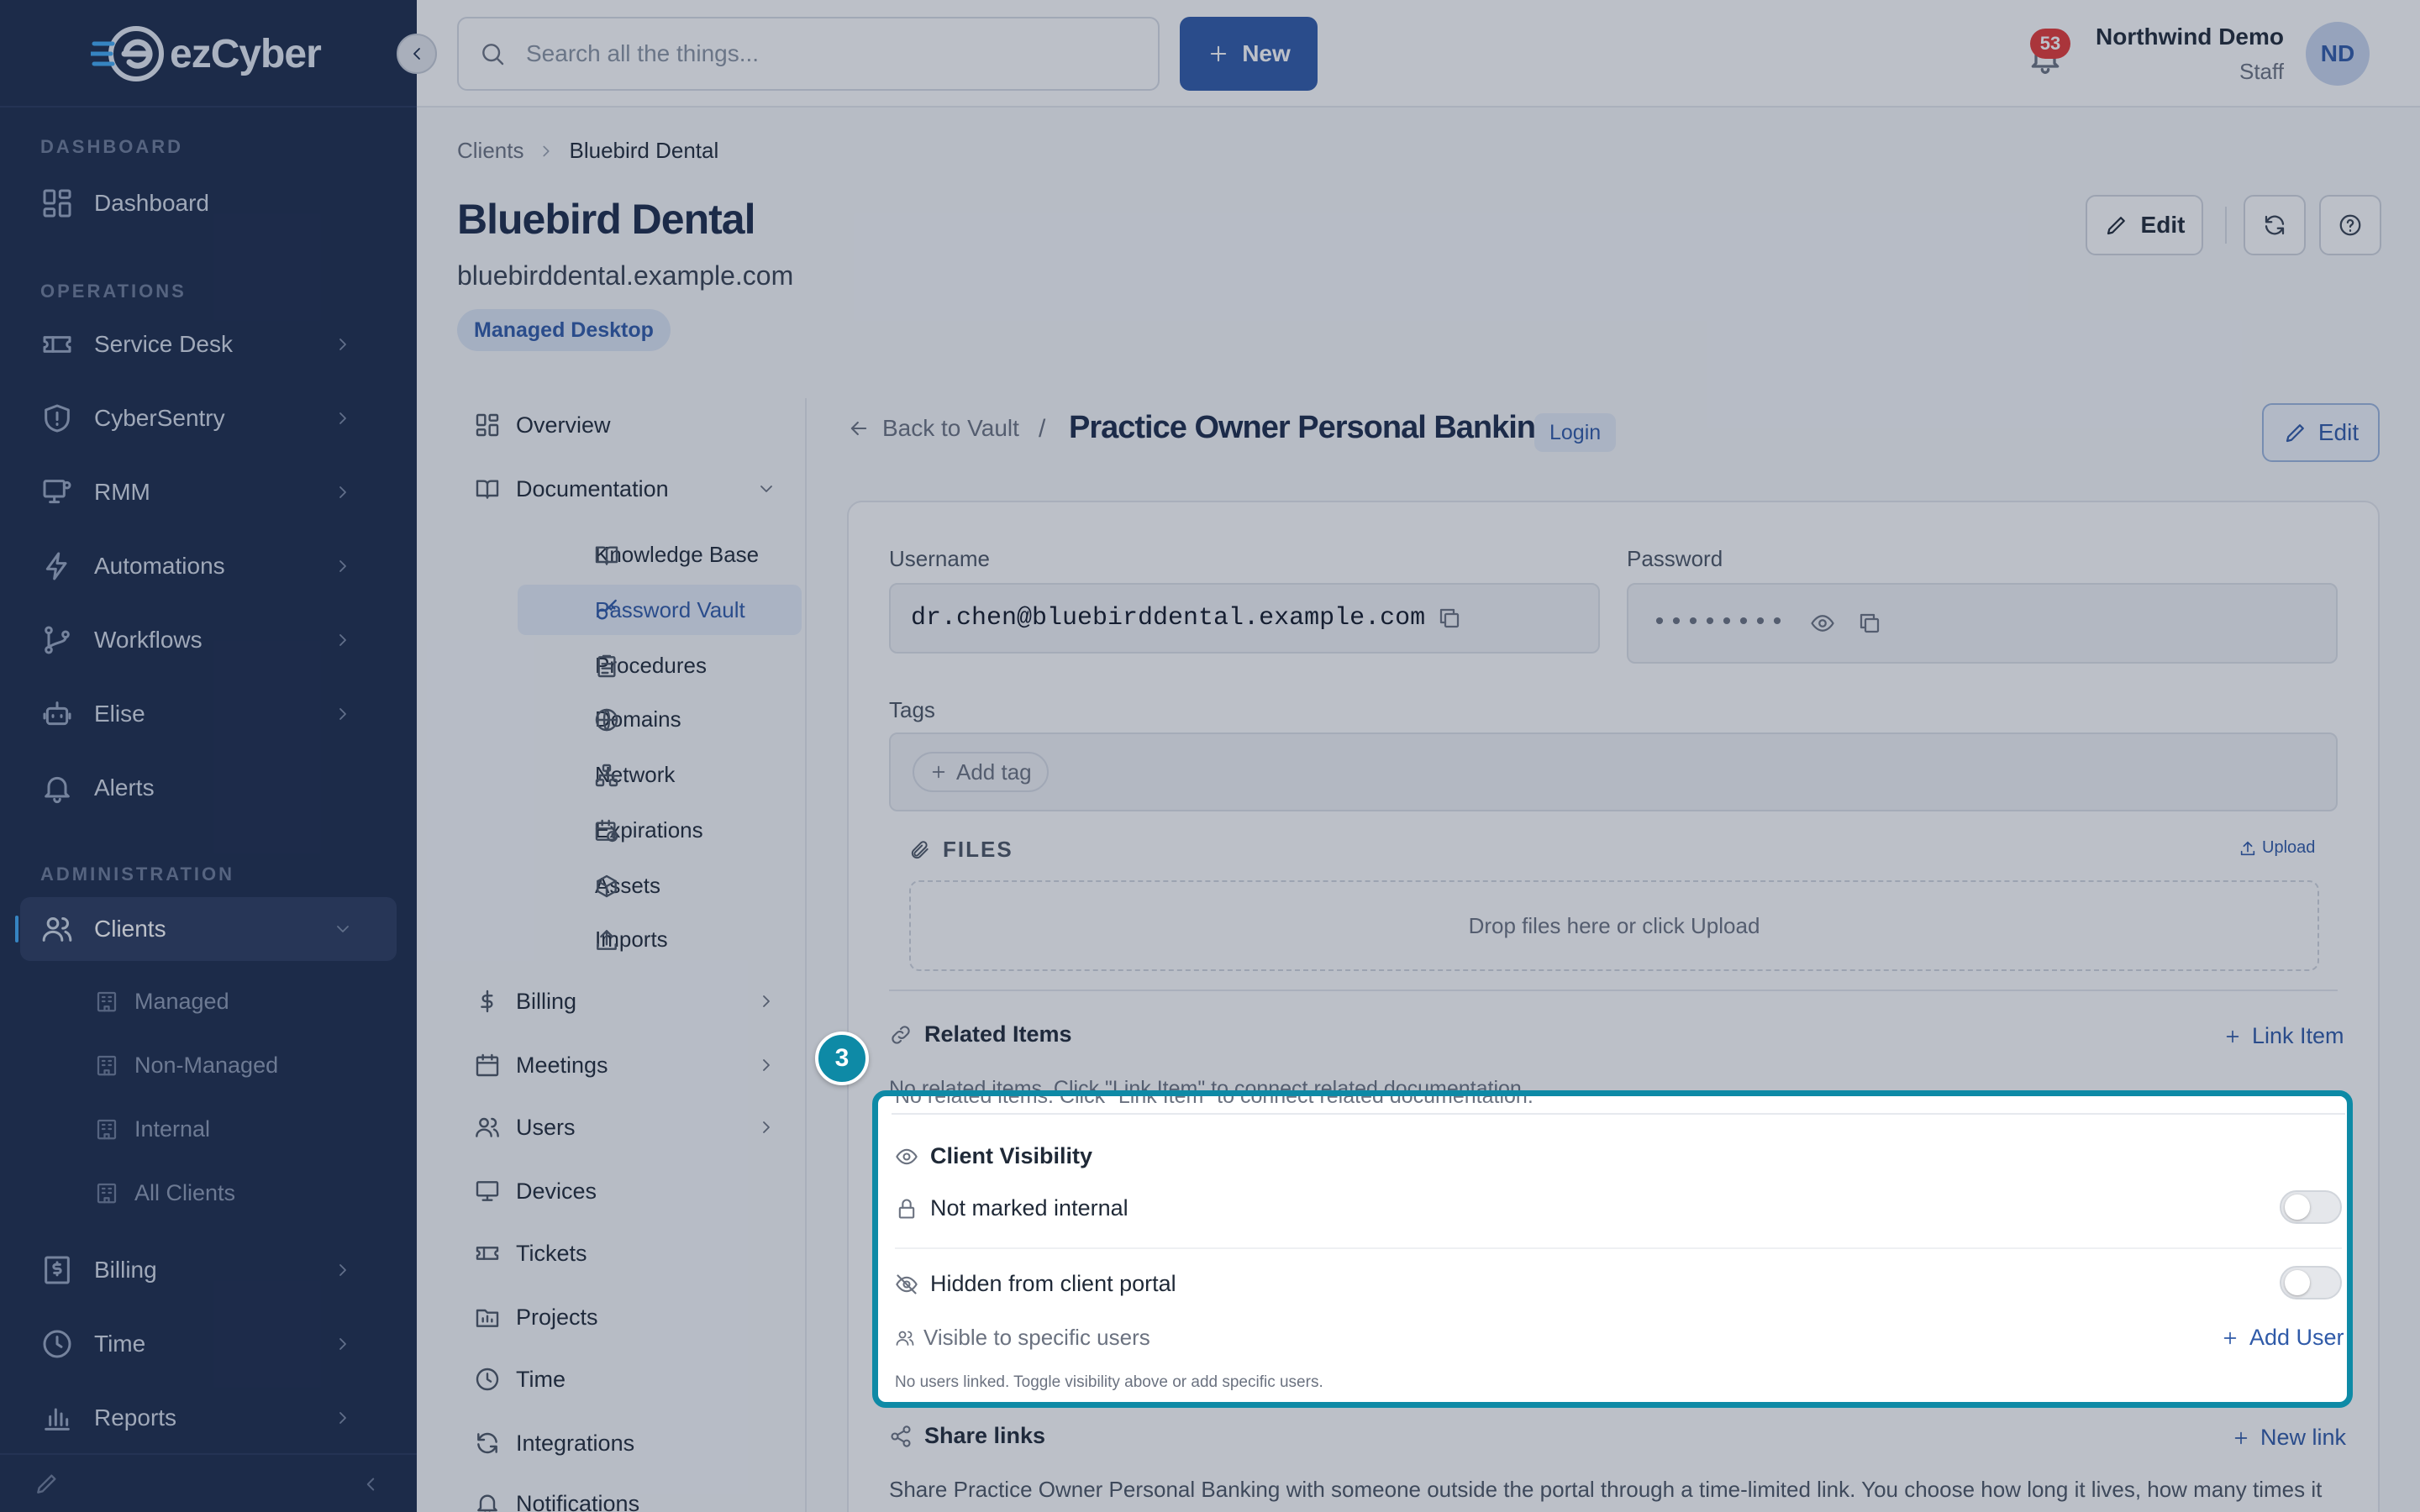 Image resolution: width=2420 pixels, height=1512 pixels. Describe the element at coordinates (1012, 1155) in the screenshot. I see `client-visibility-title: Client Visibility` at that location.